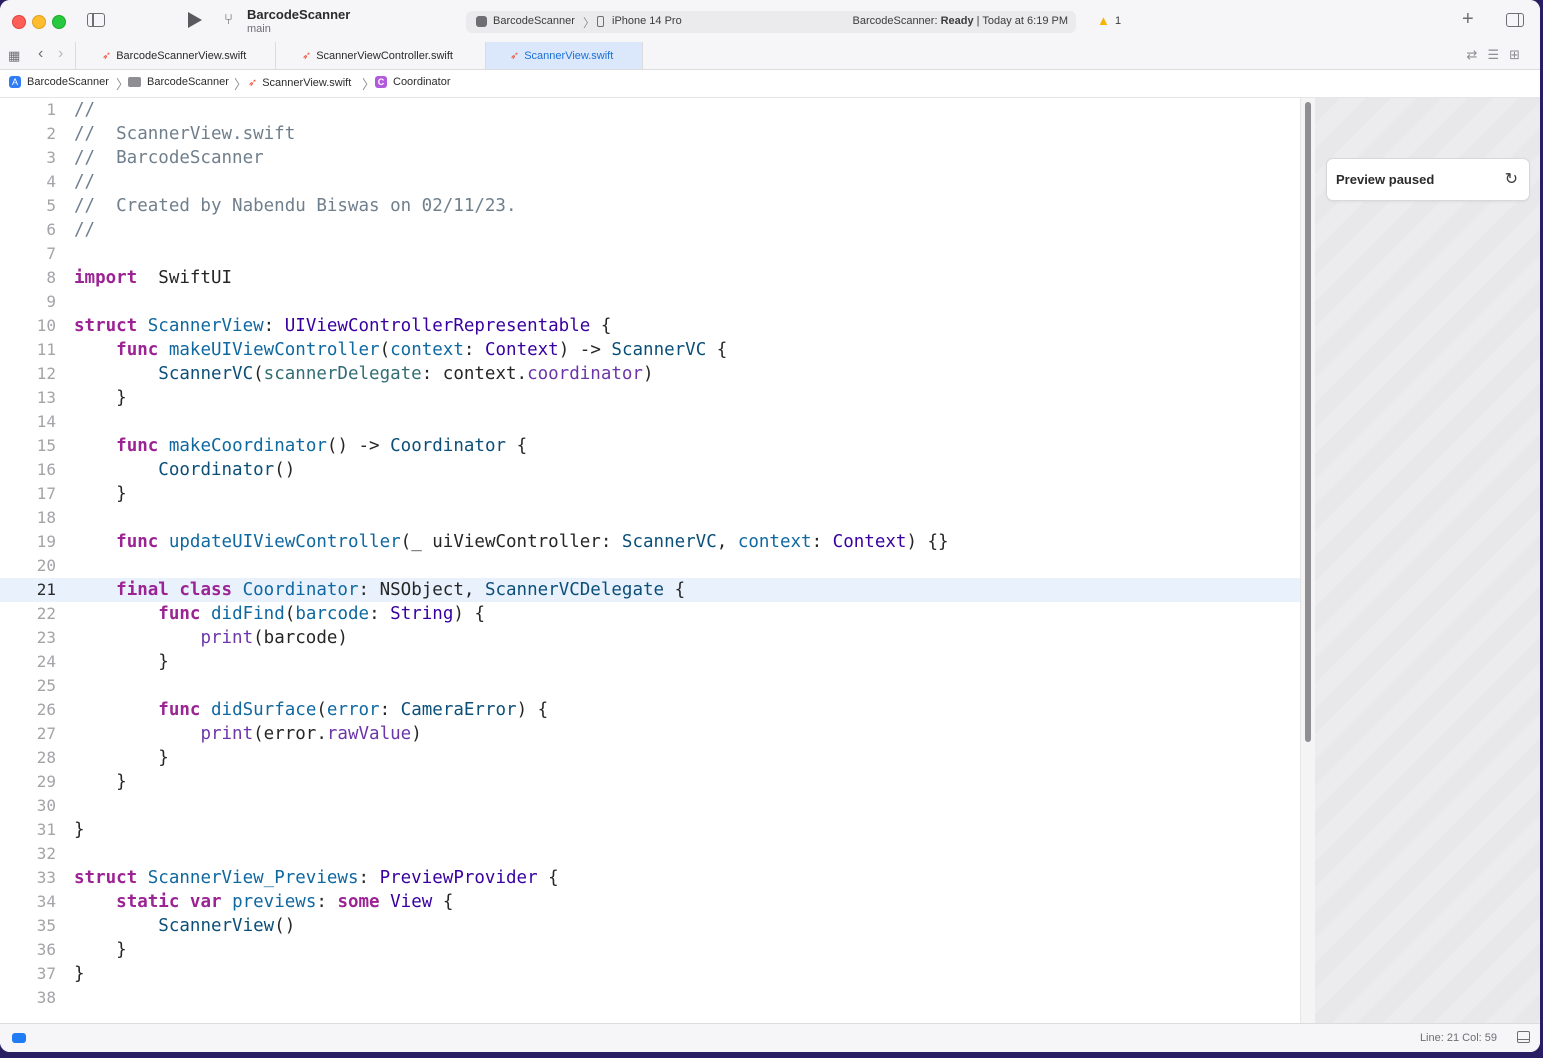  I want to click on line-number: 20, so click(28, 566).